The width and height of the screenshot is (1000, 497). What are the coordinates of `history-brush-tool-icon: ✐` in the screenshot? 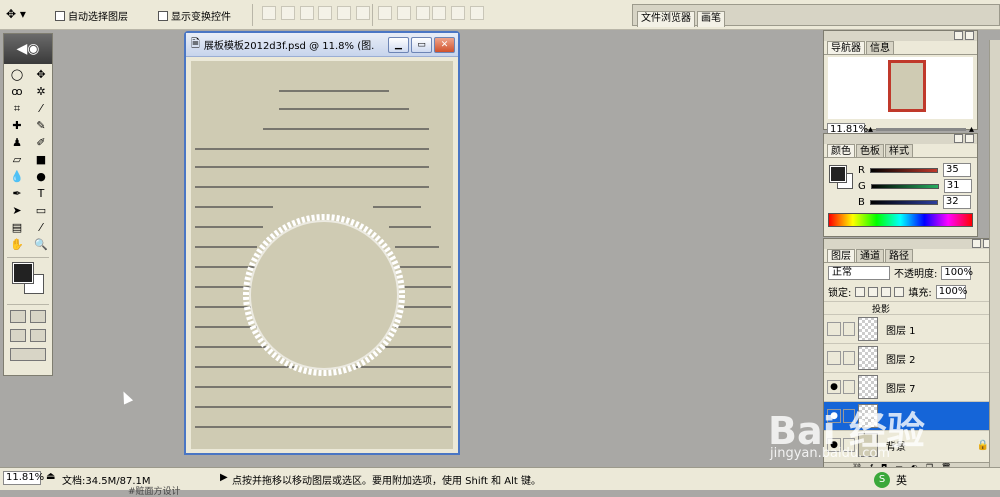 It's located at (41, 142).